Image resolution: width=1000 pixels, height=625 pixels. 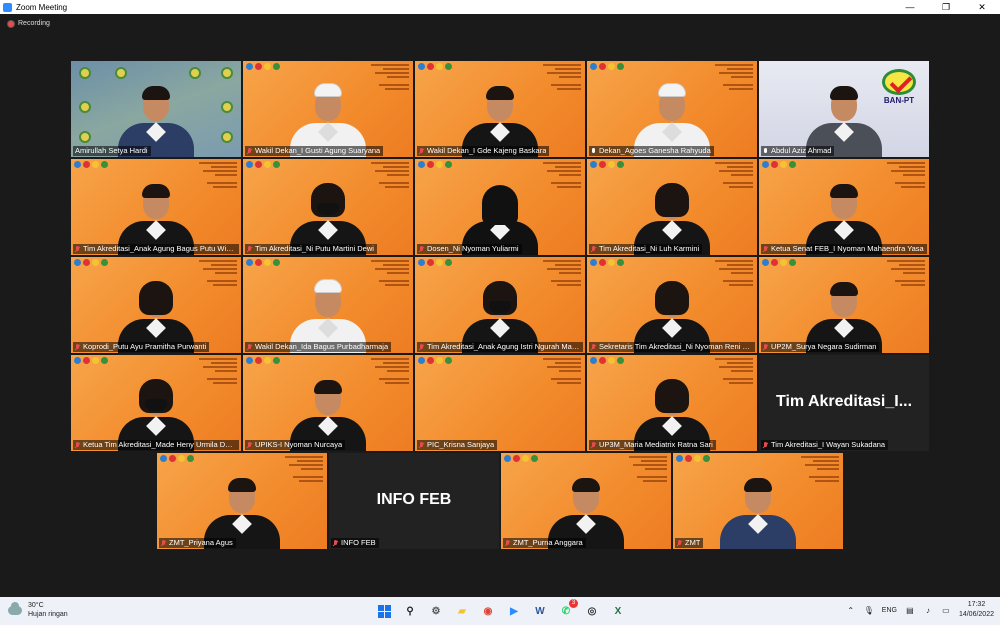 What do you see at coordinates (889, 610) in the screenshot?
I see `language-indicator: ENG` at bounding box center [889, 610].